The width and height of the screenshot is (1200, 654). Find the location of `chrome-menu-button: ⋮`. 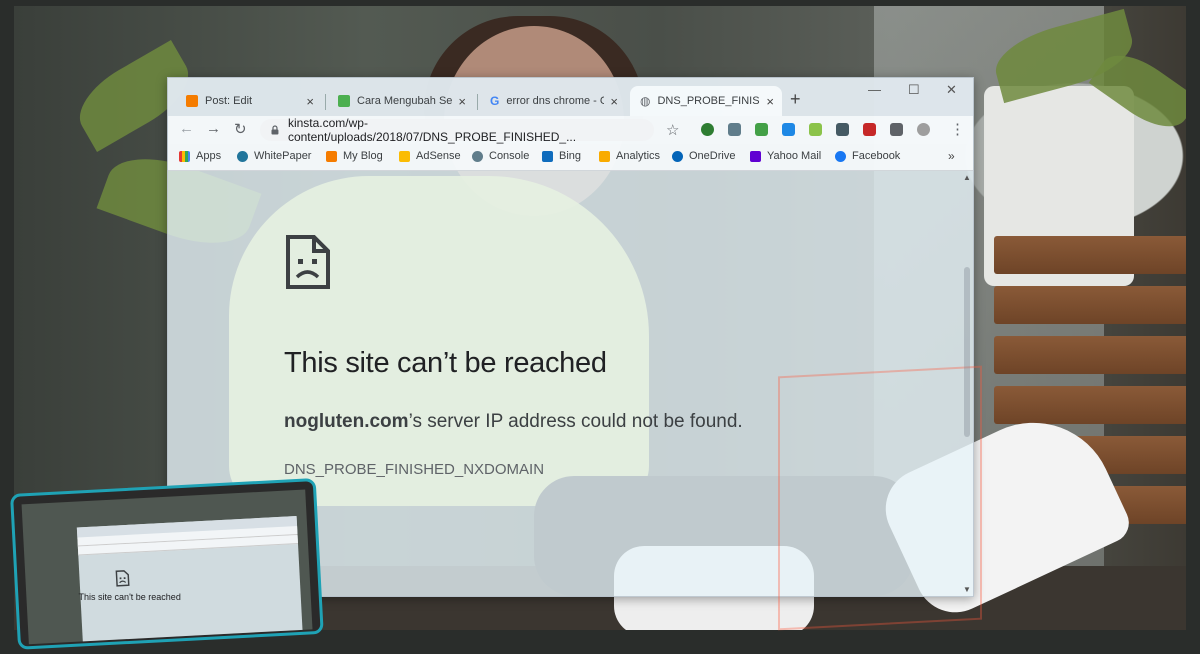

chrome-menu-button: ⋮ is located at coordinates (957, 129).